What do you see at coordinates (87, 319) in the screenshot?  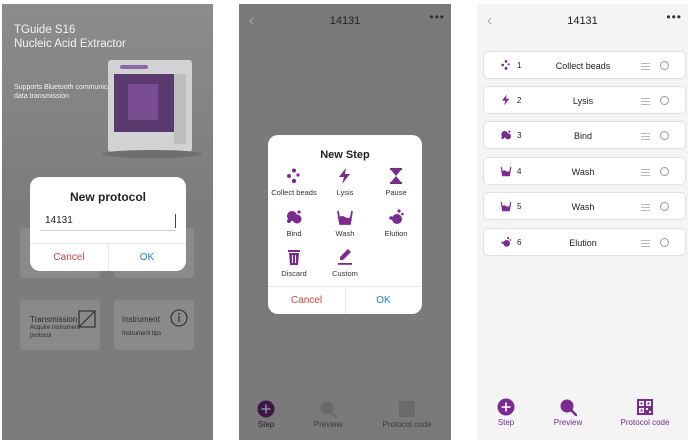 I see `transmission-icon` at bounding box center [87, 319].